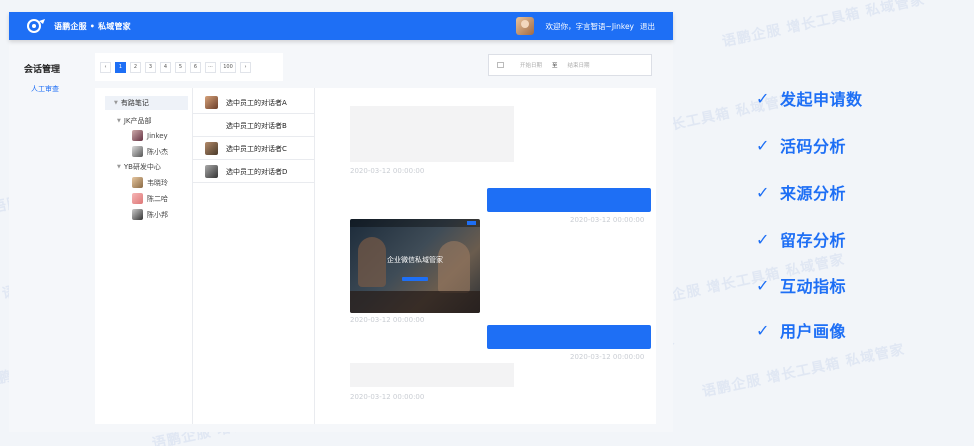 This screenshot has width=974, height=446. Describe the element at coordinates (415, 279) in the screenshot. I see `image-cta` at that location.